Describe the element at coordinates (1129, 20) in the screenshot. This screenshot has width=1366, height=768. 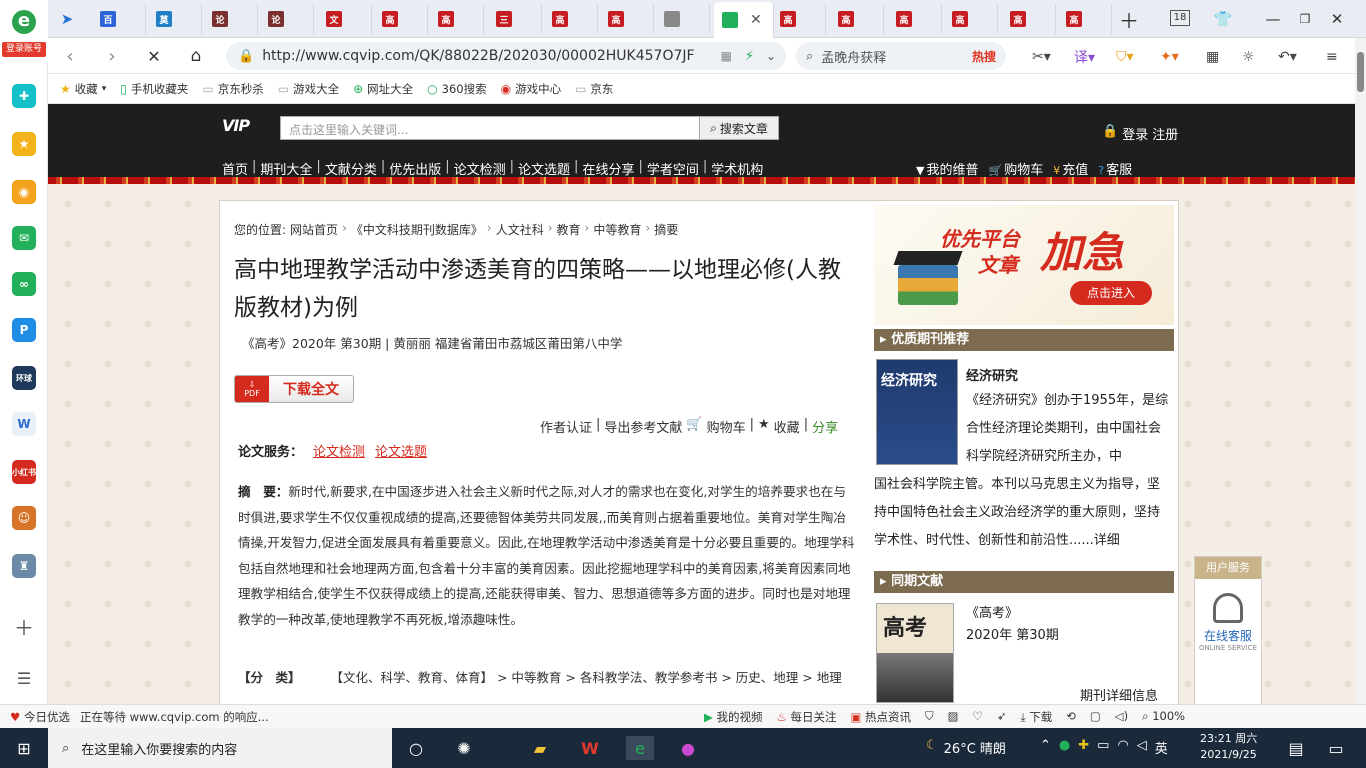
I see `new-tab-button: ＋` at that location.